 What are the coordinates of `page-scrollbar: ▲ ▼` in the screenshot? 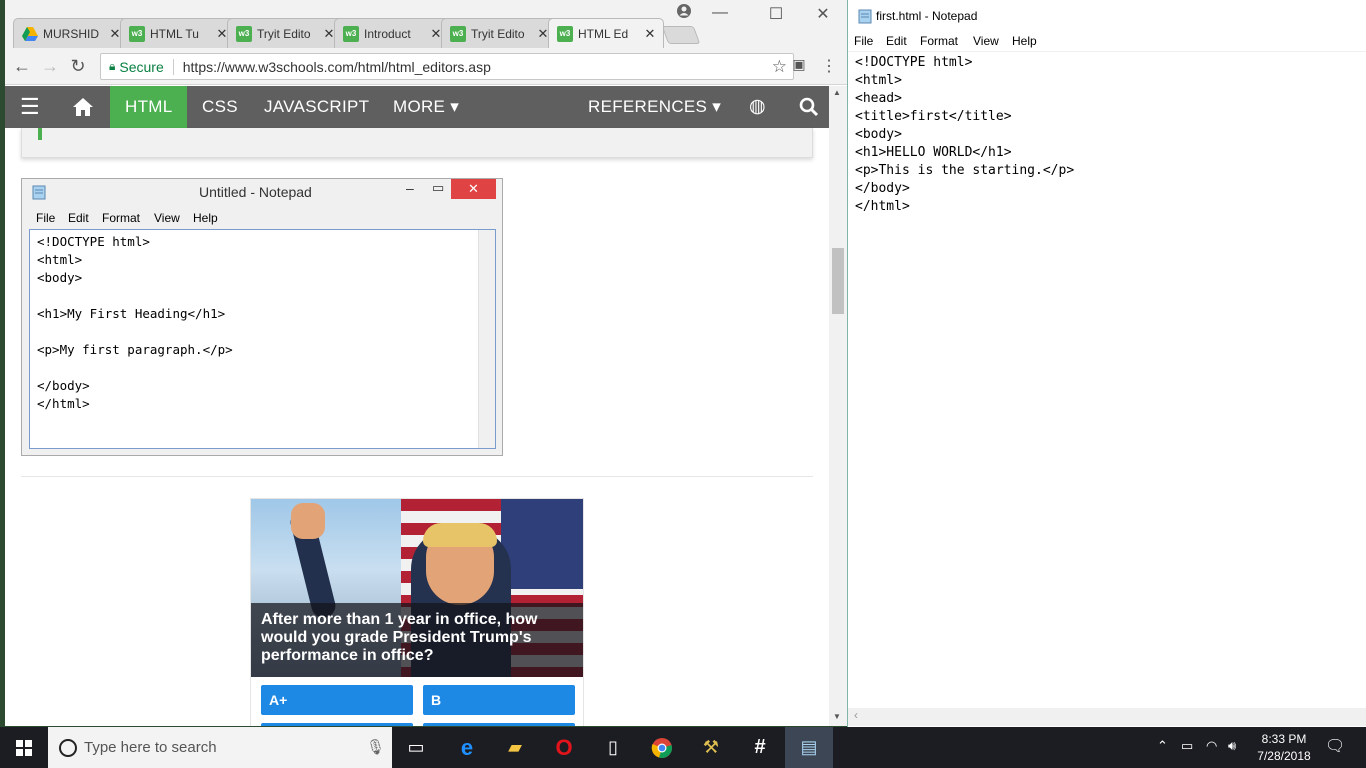 It's located at (838, 406).